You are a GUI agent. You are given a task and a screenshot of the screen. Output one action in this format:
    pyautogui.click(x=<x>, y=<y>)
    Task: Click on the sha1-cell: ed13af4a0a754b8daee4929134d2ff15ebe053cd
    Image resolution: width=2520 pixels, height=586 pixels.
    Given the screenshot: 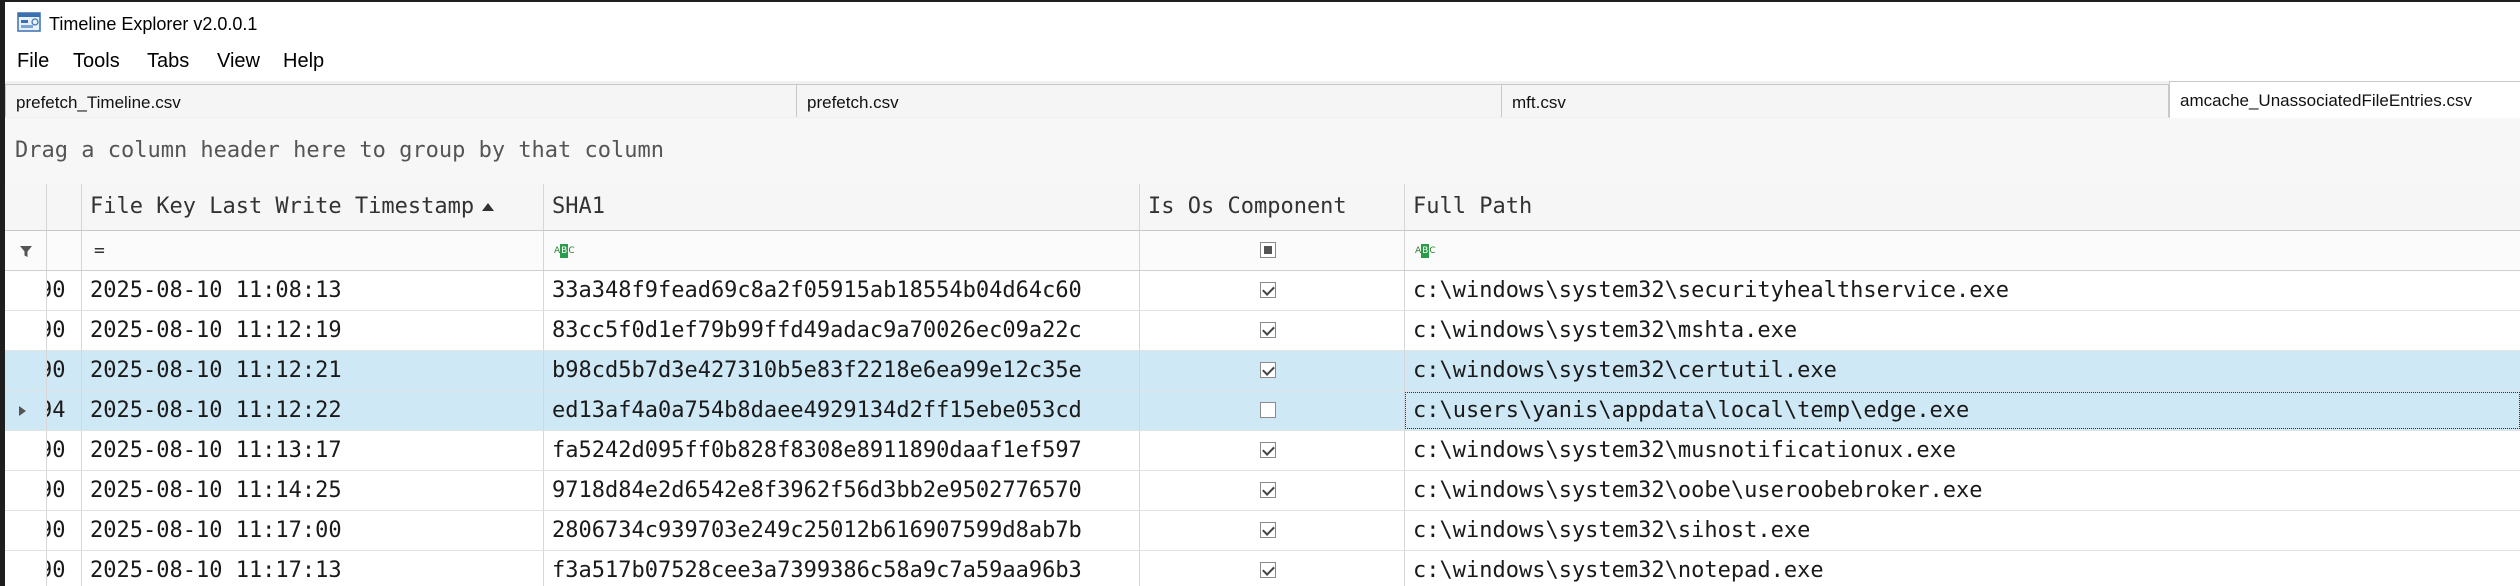 What is the action you would take?
    pyautogui.click(x=842, y=410)
    